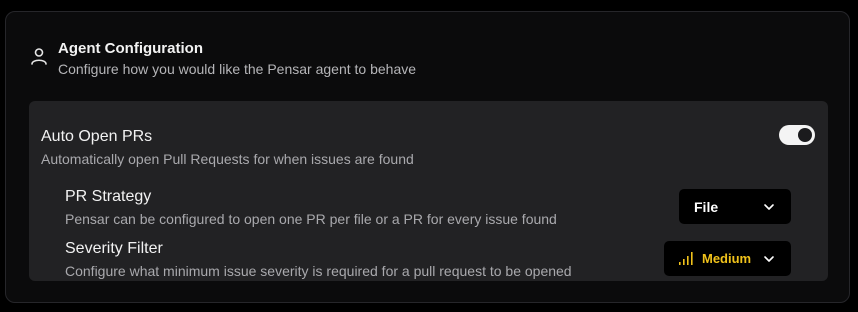  I want to click on severity-filter-select: Medium, so click(727, 258).